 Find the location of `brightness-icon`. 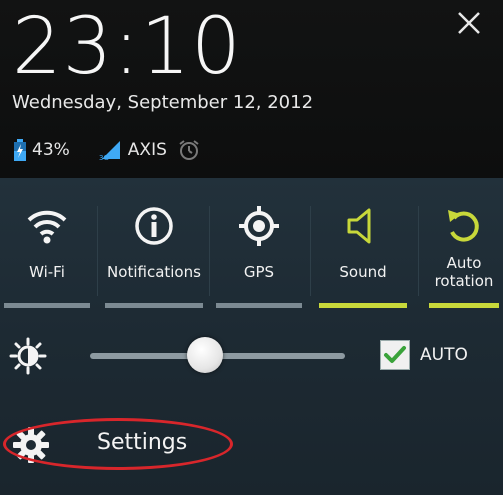

brightness-icon is located at coordinates (28, 356).